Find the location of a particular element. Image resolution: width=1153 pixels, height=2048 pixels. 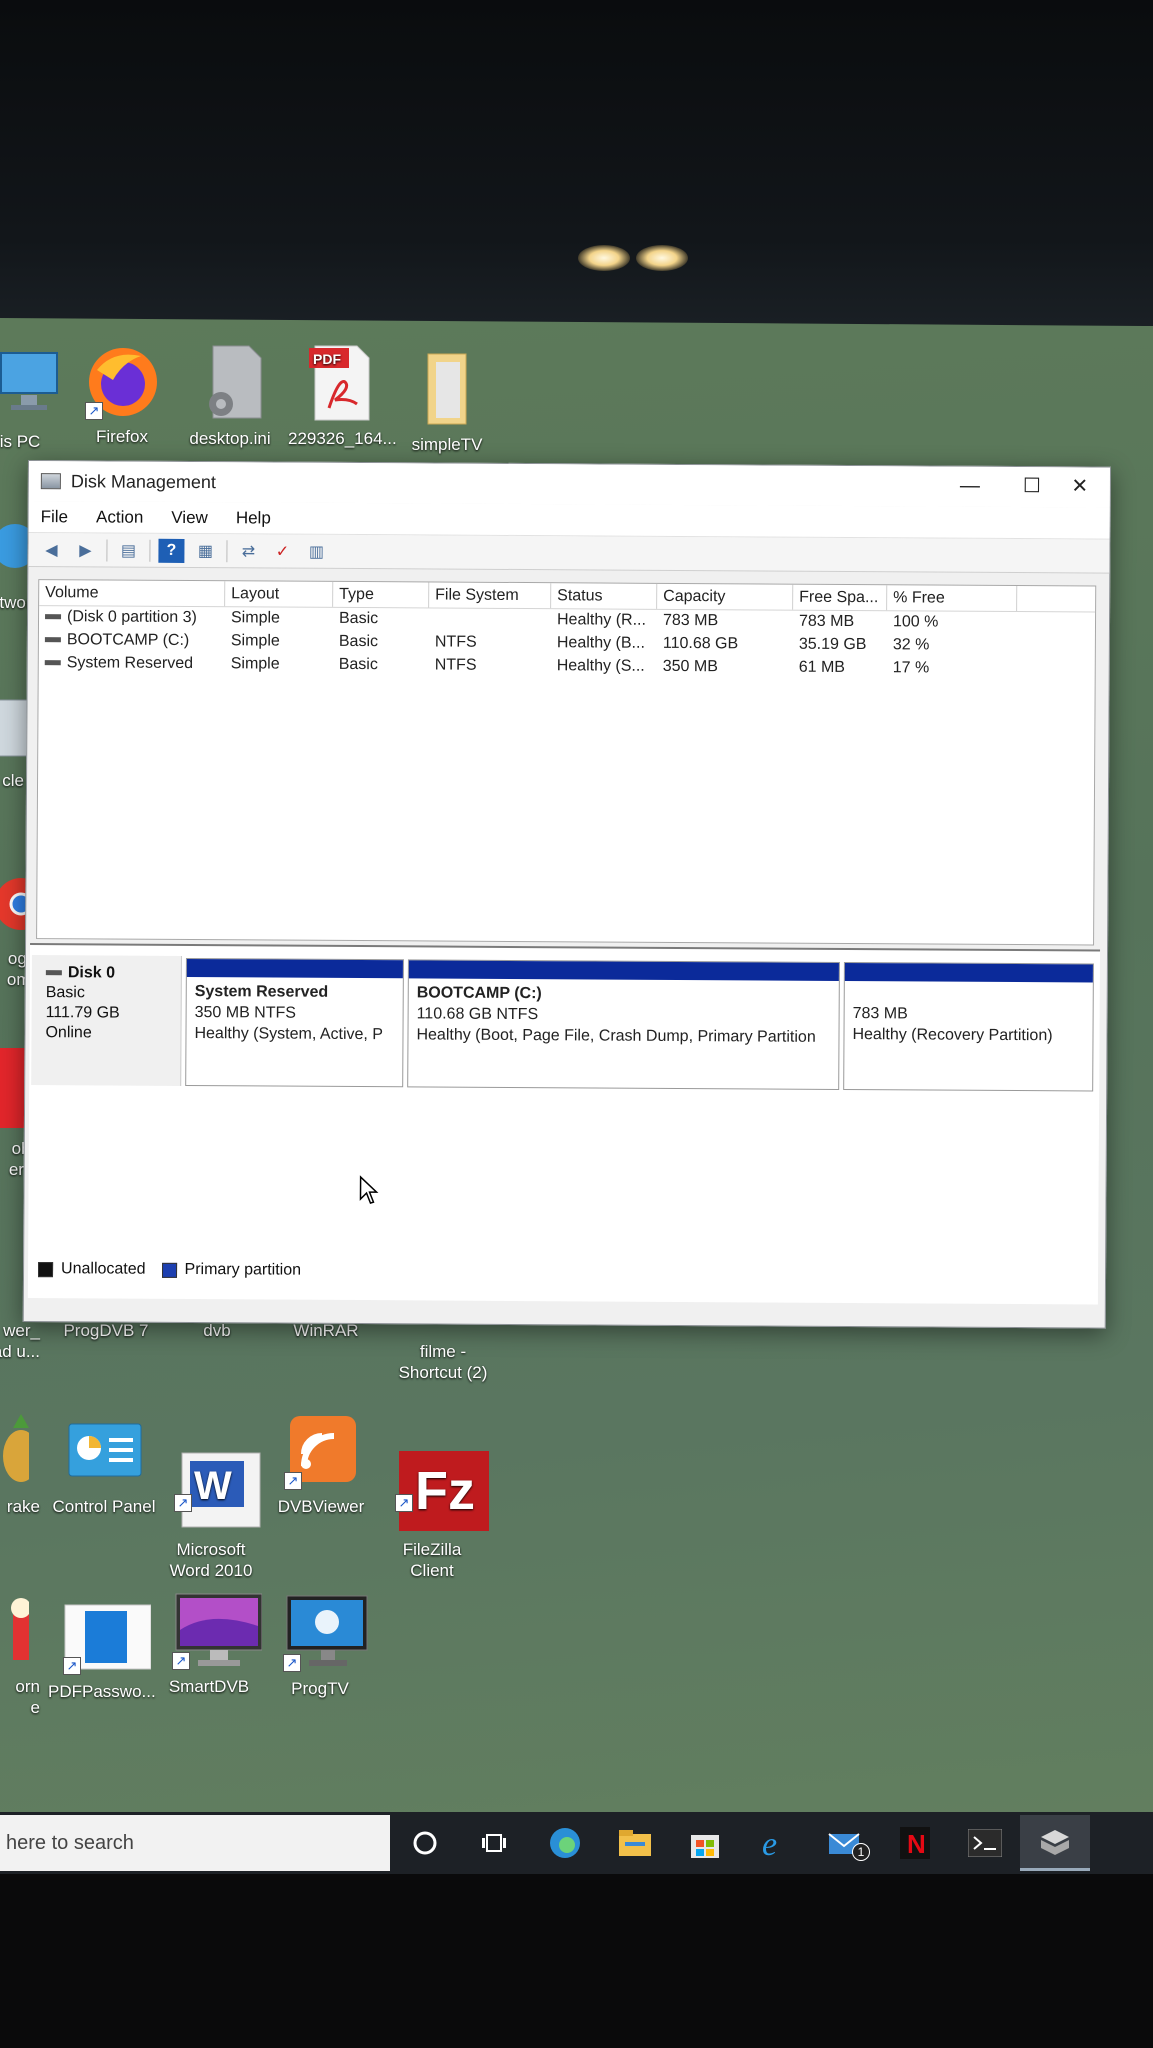

desktop-icon-filezilla: Fz ↗ FileZilla Client is located at coordinates (435, 1503).